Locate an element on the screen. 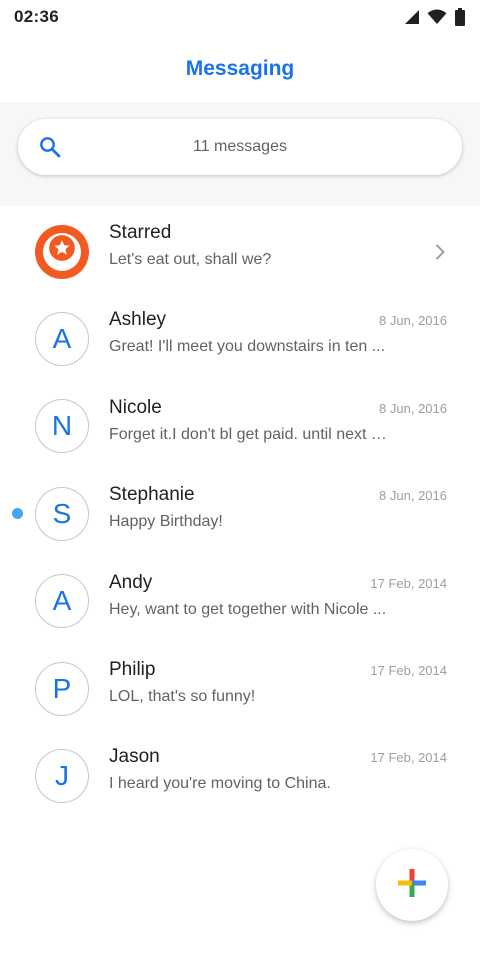 The image size is (480, 960). conversation-snippet: LOL, that's so funny! is located at coordinates (182, 696).